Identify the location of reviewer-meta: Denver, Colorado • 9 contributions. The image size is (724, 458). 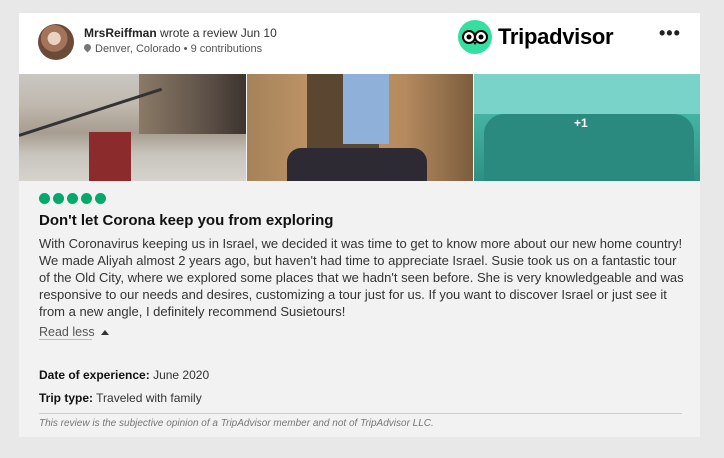
(172, 48).